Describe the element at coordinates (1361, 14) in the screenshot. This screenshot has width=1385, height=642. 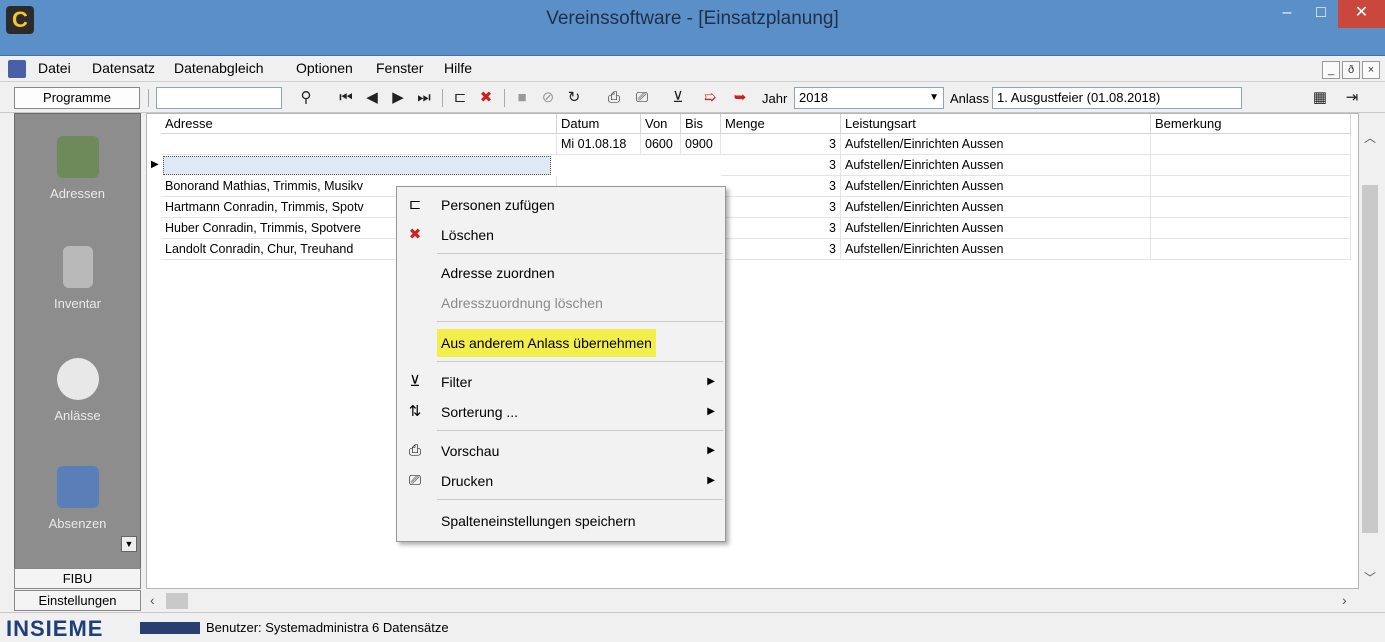
I see `close-button: ✕` at that location.